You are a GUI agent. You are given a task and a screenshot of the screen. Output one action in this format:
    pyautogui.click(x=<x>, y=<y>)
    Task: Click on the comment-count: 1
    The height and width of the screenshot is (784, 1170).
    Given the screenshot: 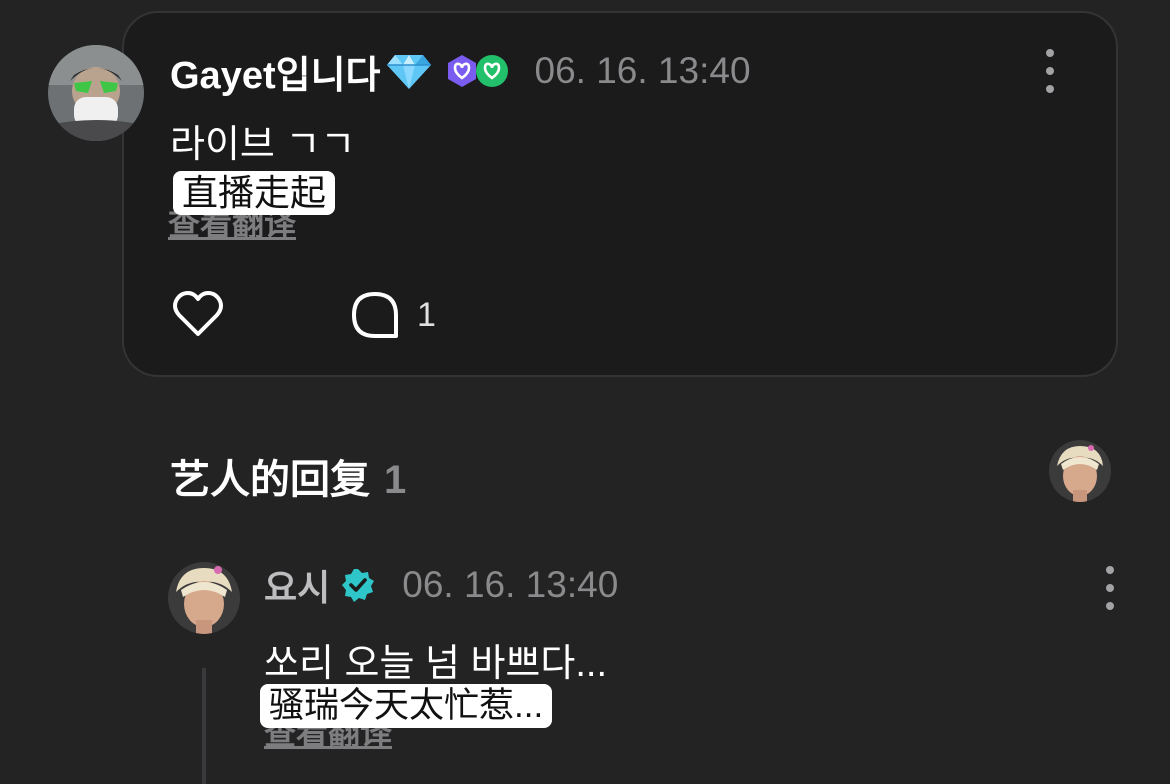 What is the action you would take?
    pyautogui.click(x=426, y=315)
    